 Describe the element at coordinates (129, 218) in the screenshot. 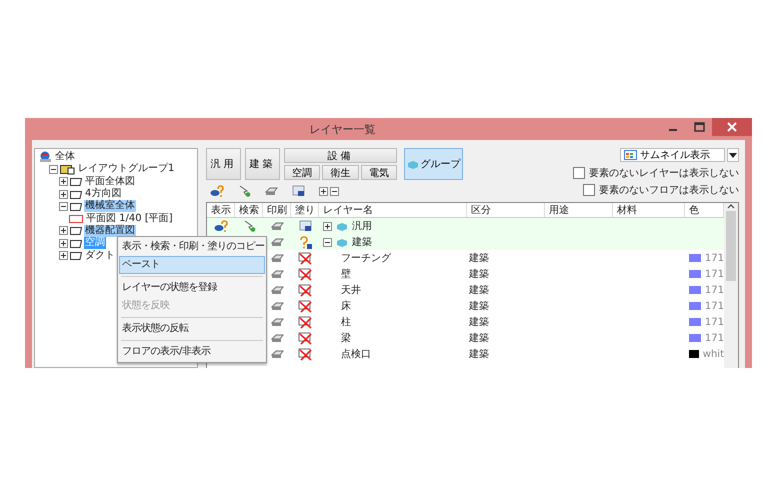

I see `tree-item: 平面図 1/40 [平面]` at that location.